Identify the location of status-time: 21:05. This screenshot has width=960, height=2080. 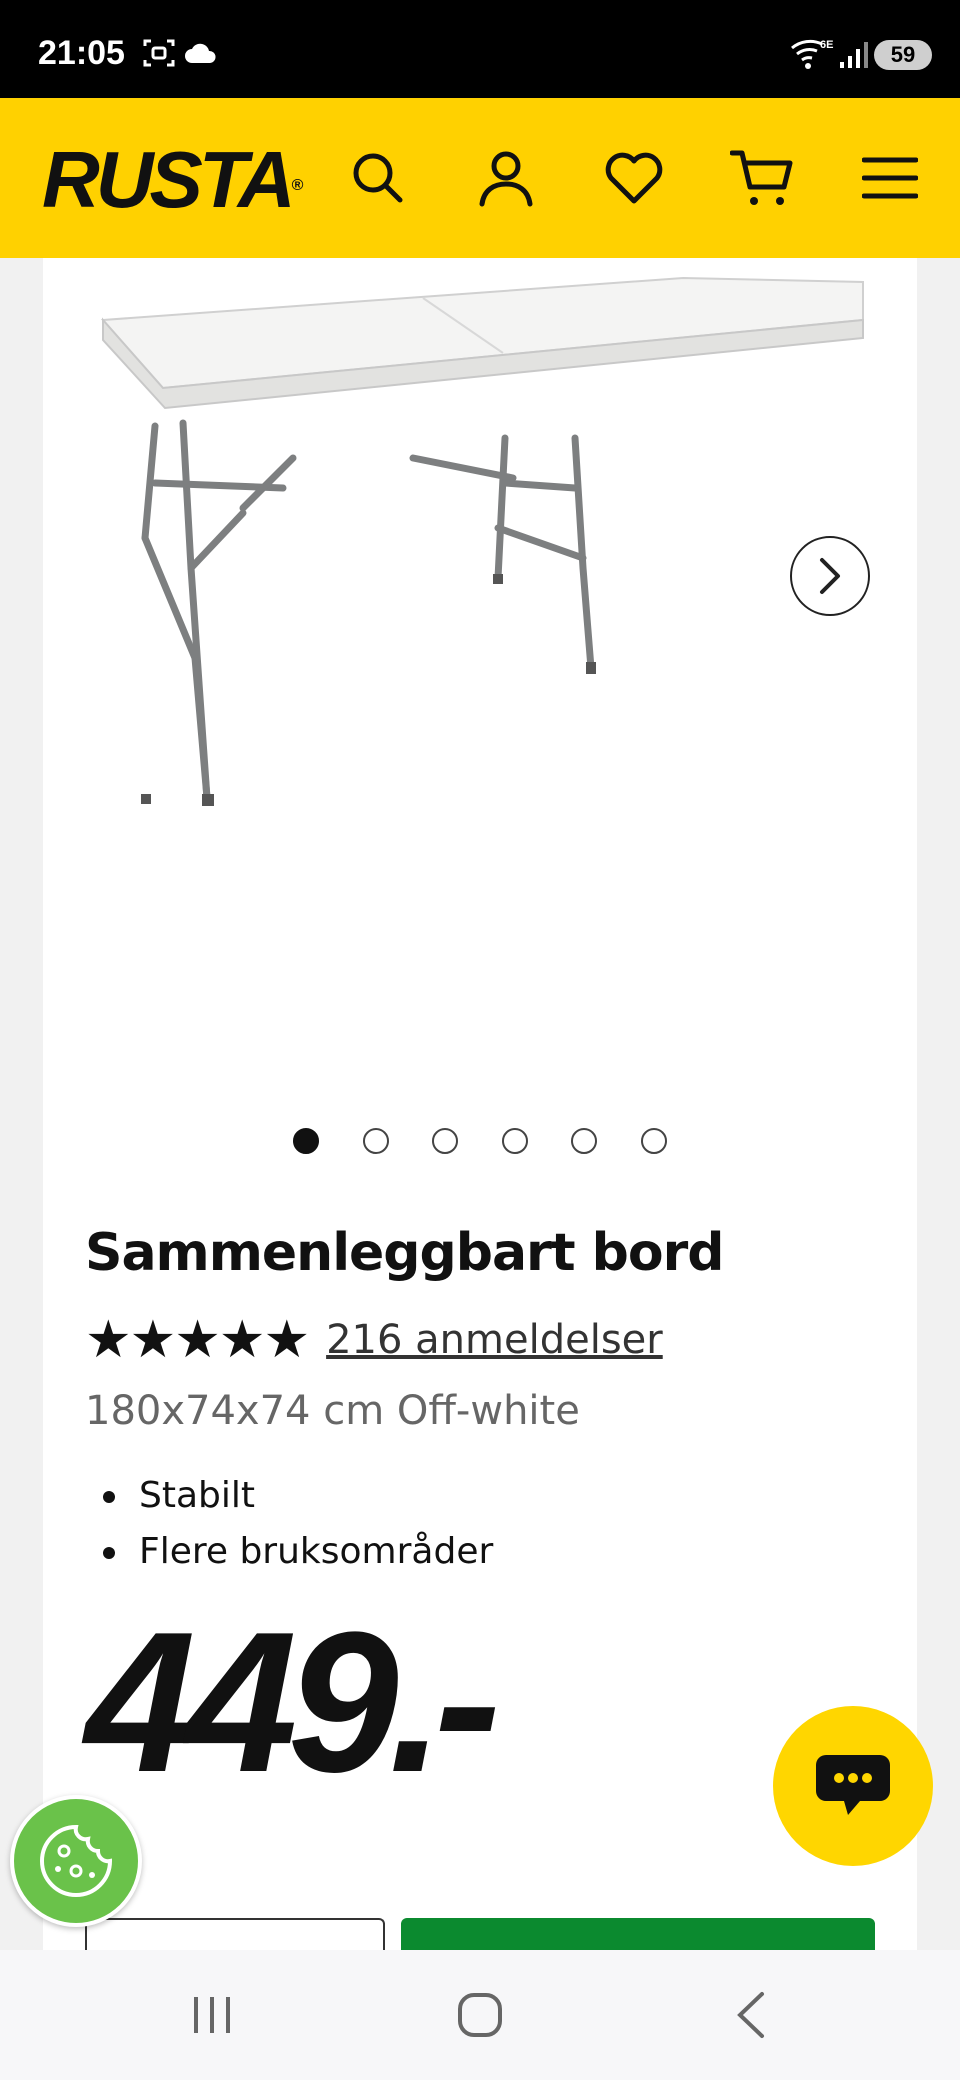
(81, 53).